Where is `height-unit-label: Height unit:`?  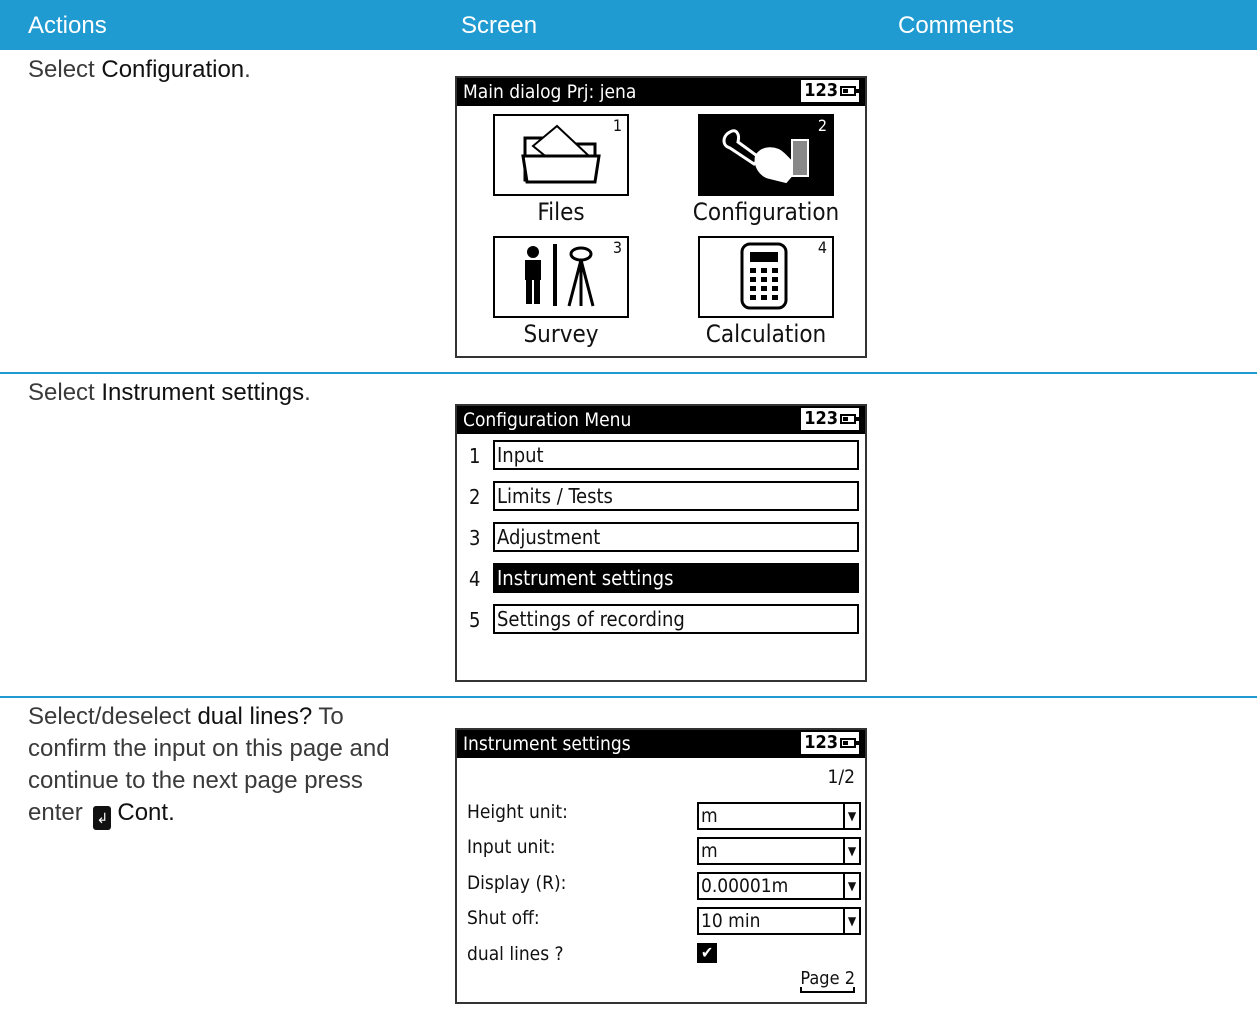
height-unit-label: Height unit: is located at coordinates (517, 812).